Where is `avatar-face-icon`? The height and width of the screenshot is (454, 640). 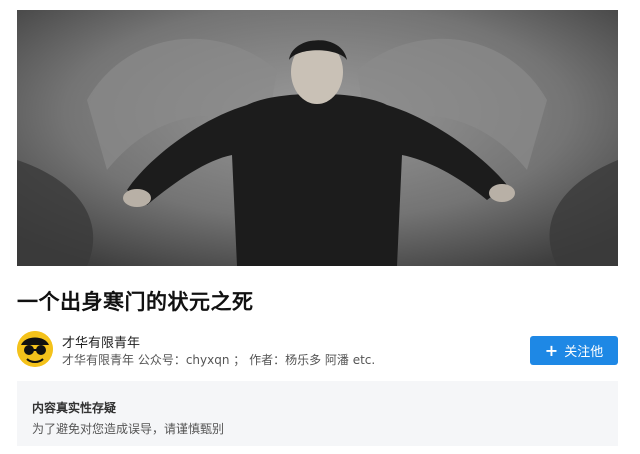 avatar-face-icon is located at coordinates (35, 349).